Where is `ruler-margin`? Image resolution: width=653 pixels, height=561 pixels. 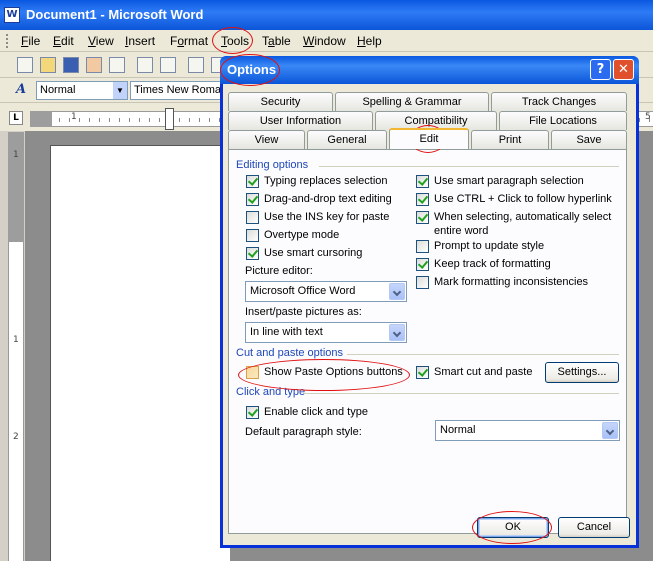
ruler-margin is located at coordinates (41, 119).